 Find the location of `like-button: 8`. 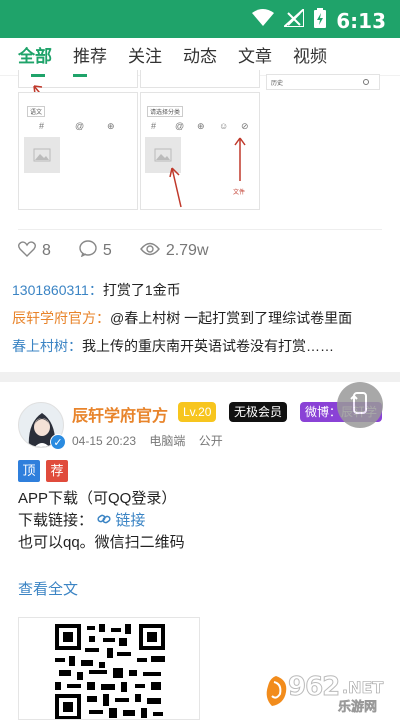

like-button: 8 is located at coordinates (34, 251).